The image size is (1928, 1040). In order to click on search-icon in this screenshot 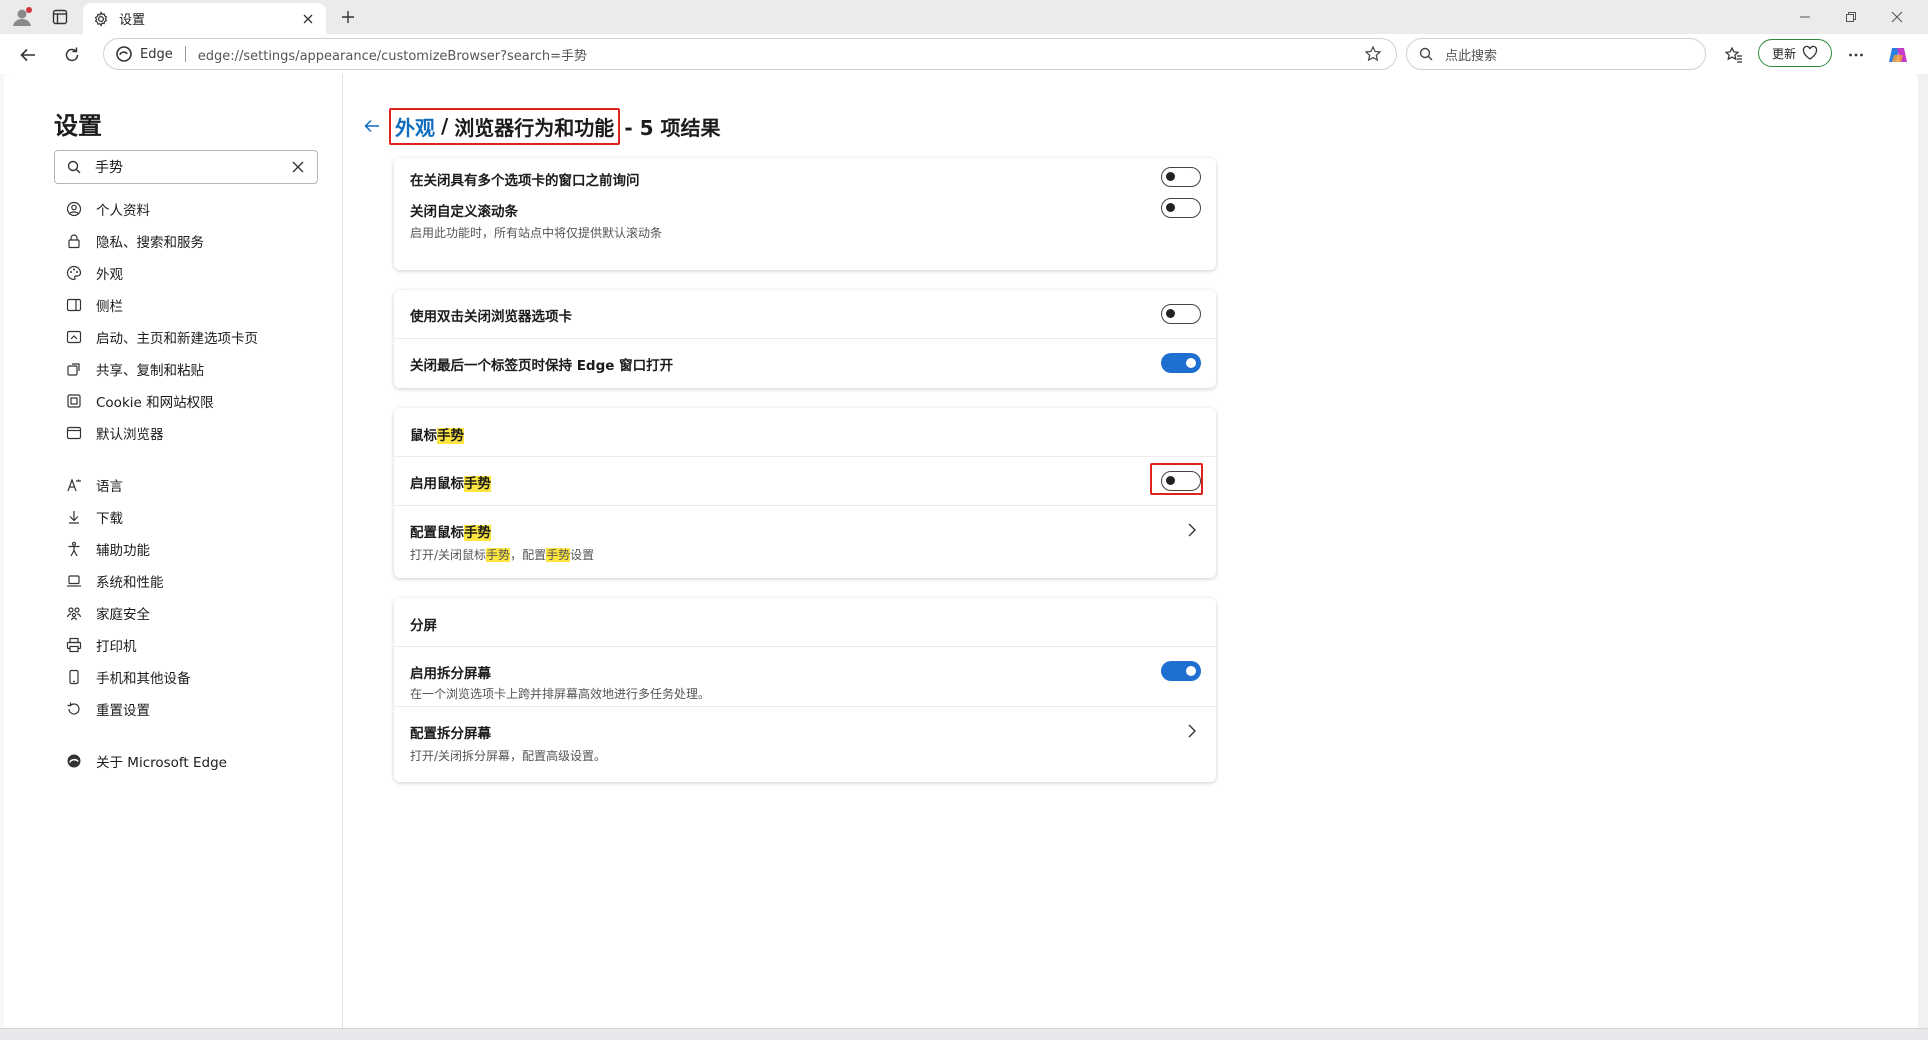, I will do `click(1426, 54)`.